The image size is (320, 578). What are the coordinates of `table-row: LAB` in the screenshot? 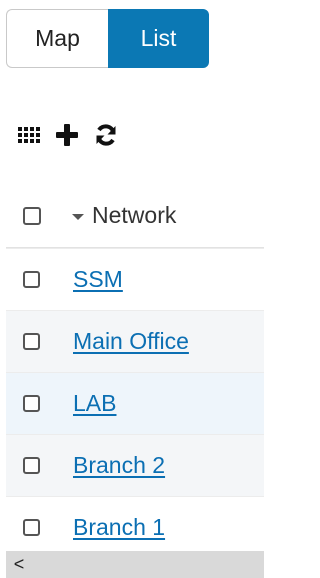 It's located at (135, 403).